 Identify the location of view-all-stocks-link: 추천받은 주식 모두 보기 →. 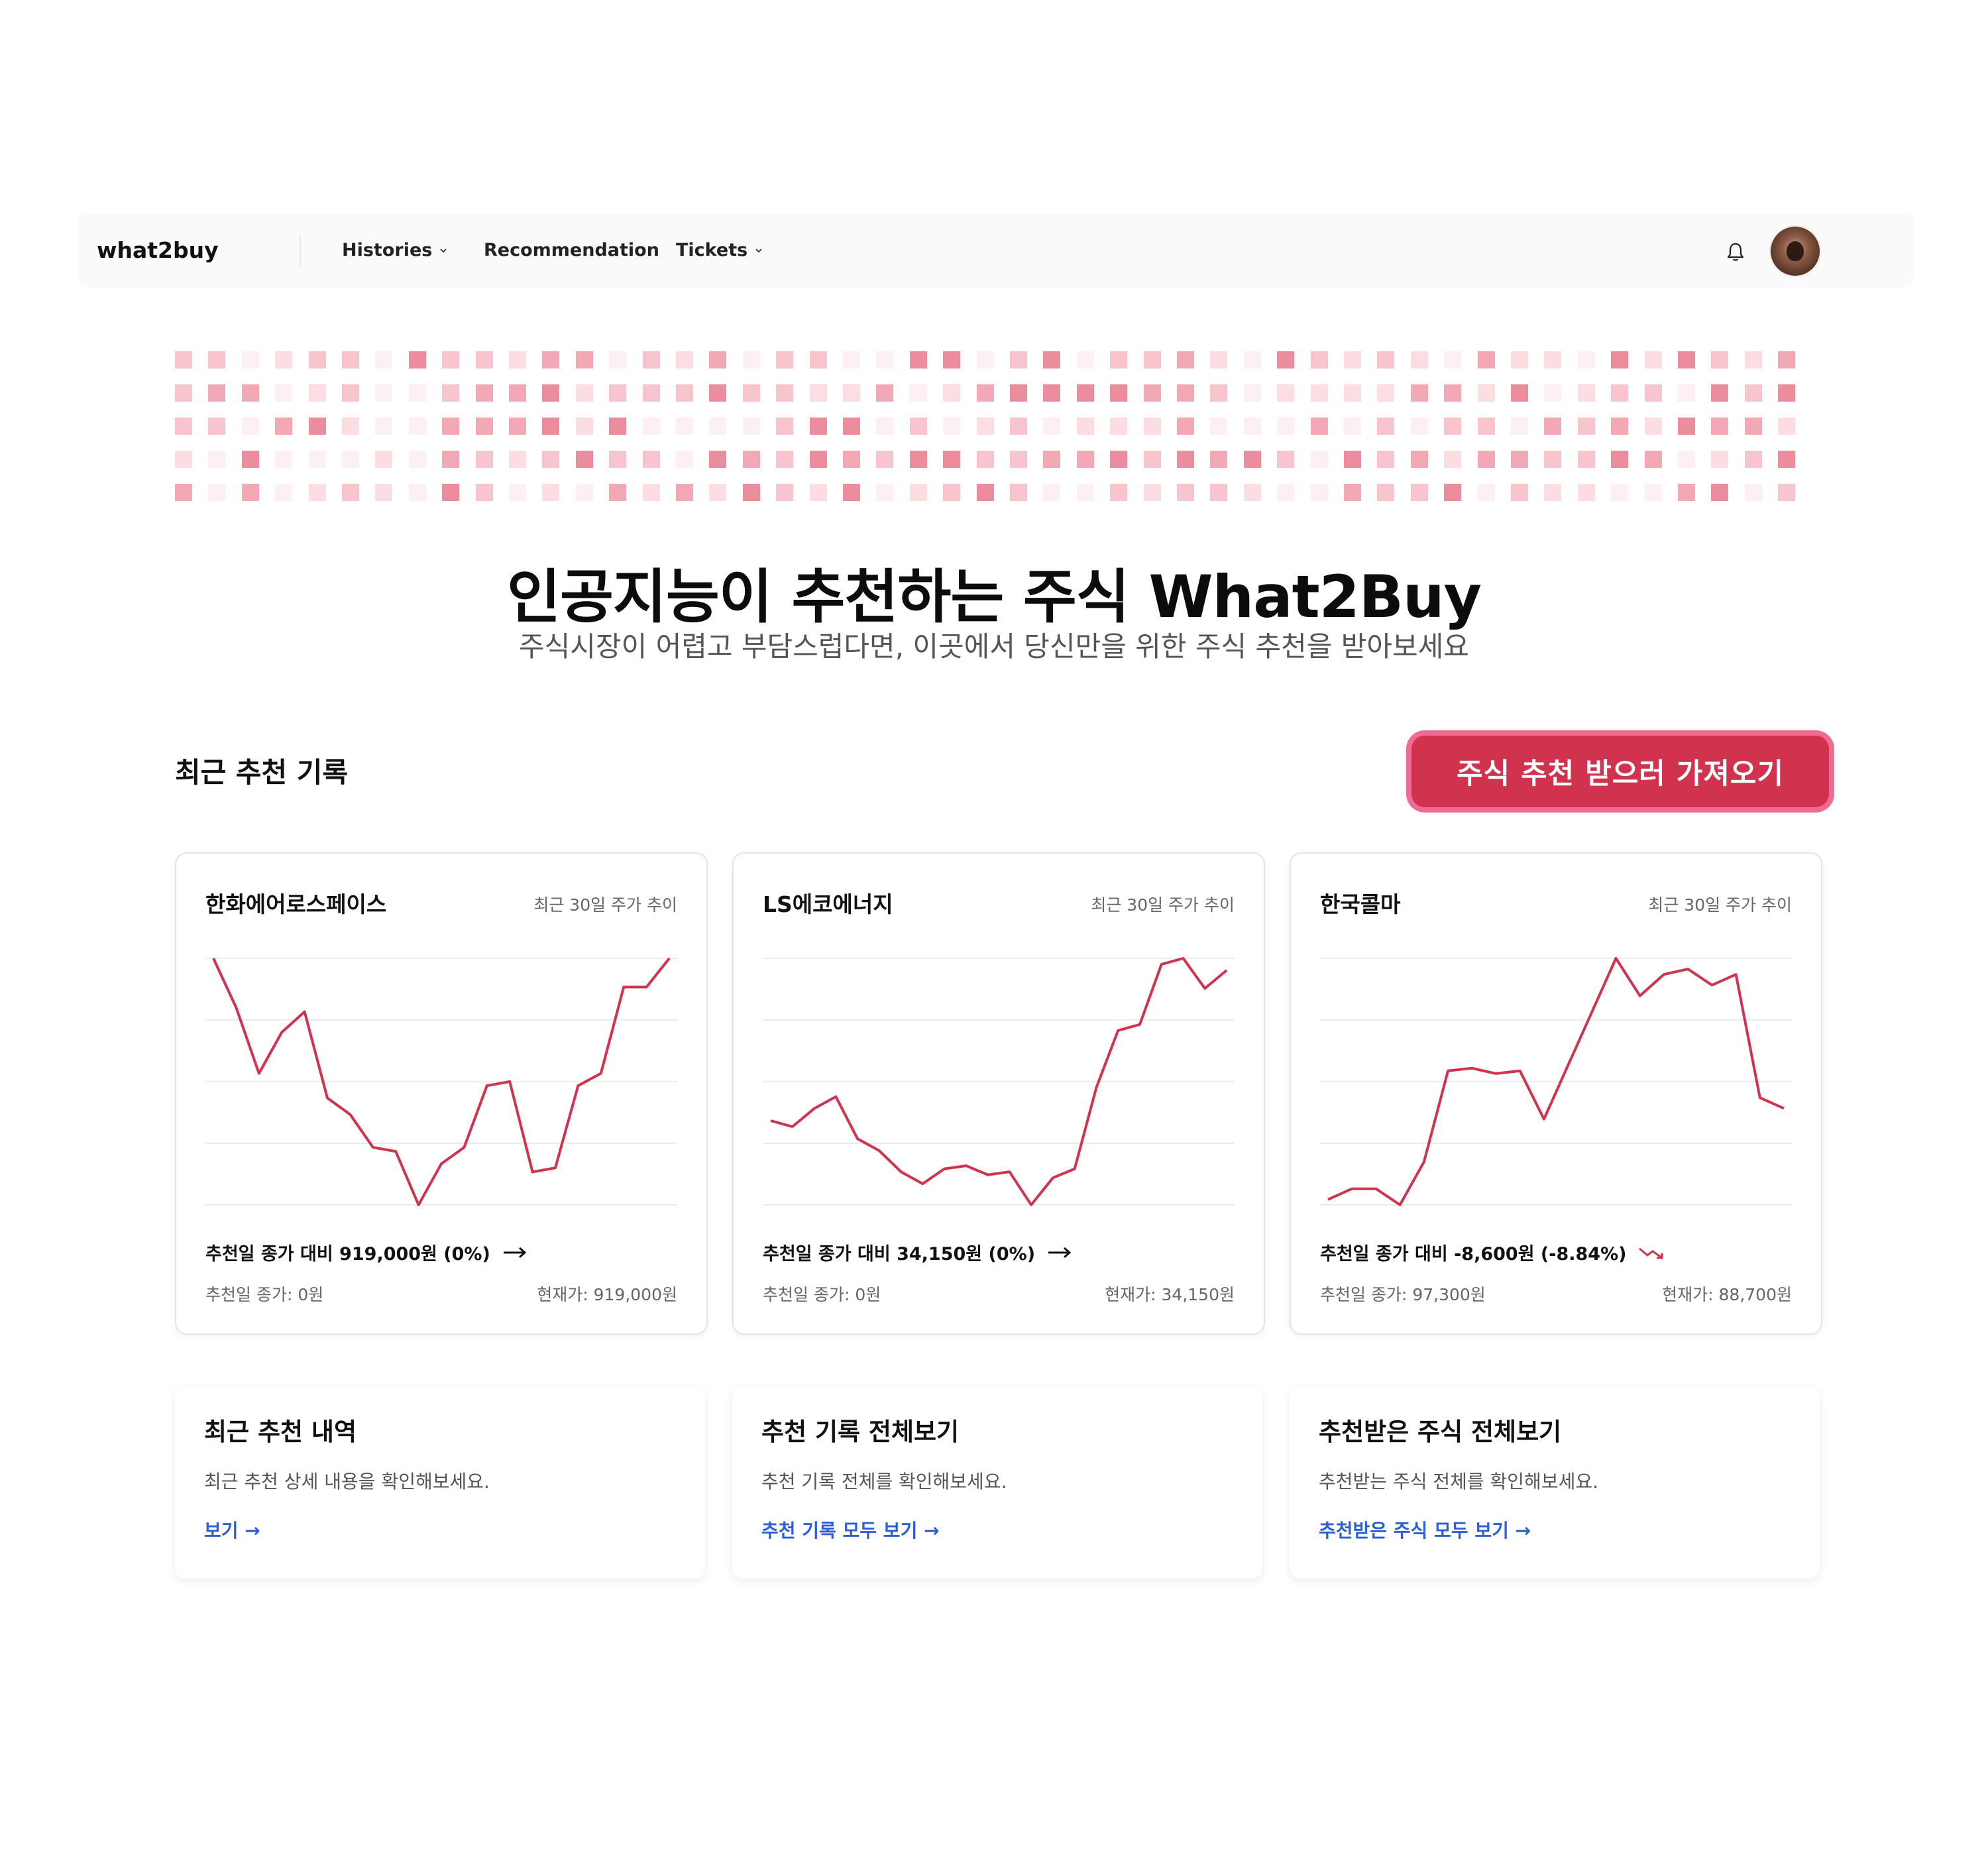
(1425, 1529).